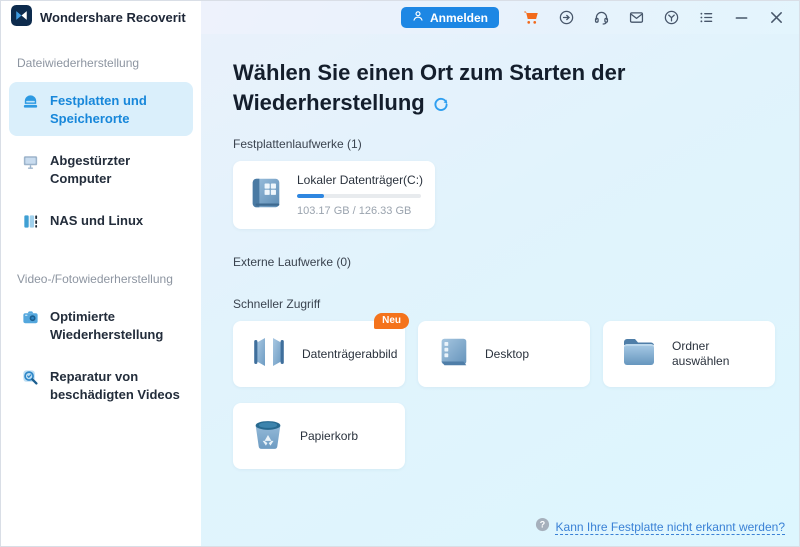  Describe the element at coordinates (30, 377) in the screenshot. I see `video-repair-icon` at that location.